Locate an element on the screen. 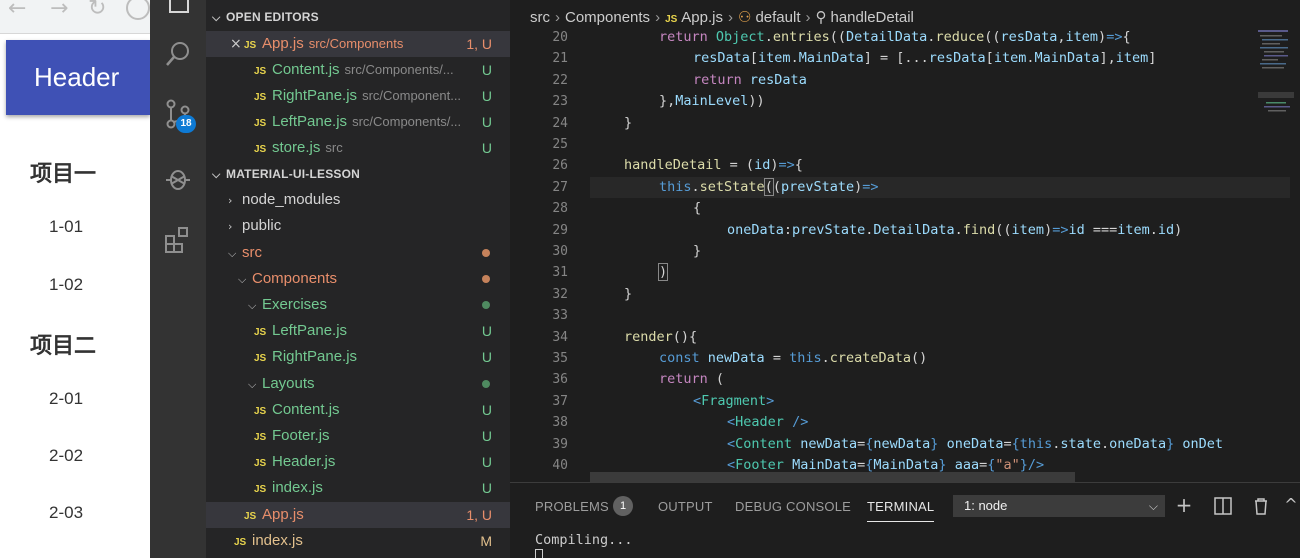  git-status: 1, U is located at coordinates (479, 44).